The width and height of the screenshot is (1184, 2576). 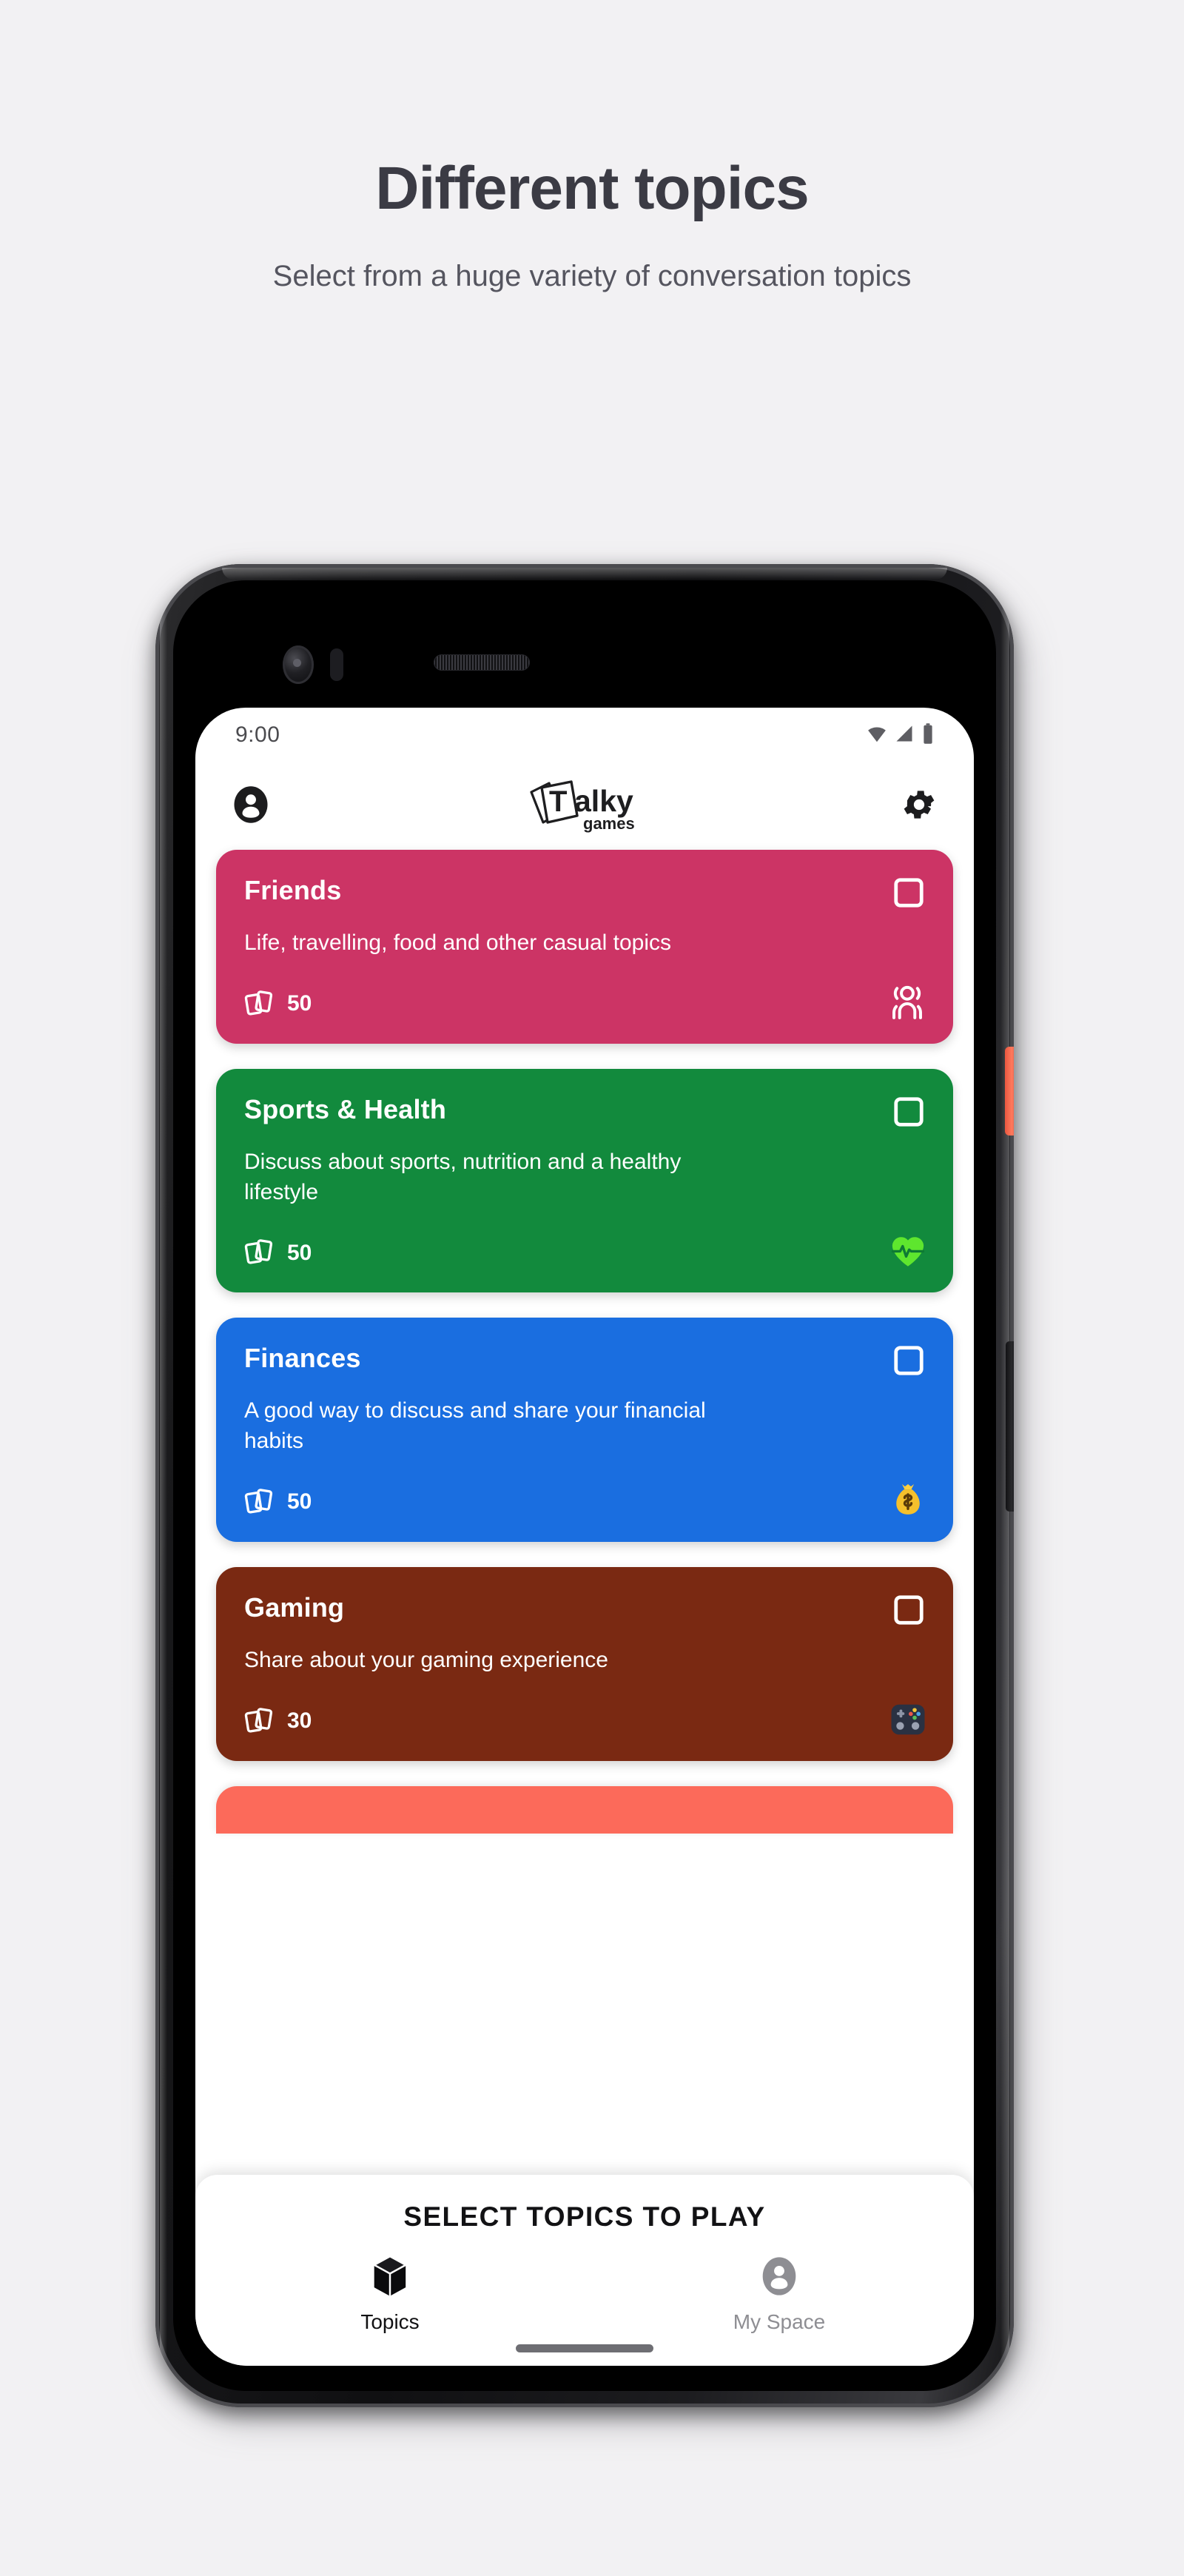 I want to click on video-game-controller-icon, so click(x=908, y=1721).